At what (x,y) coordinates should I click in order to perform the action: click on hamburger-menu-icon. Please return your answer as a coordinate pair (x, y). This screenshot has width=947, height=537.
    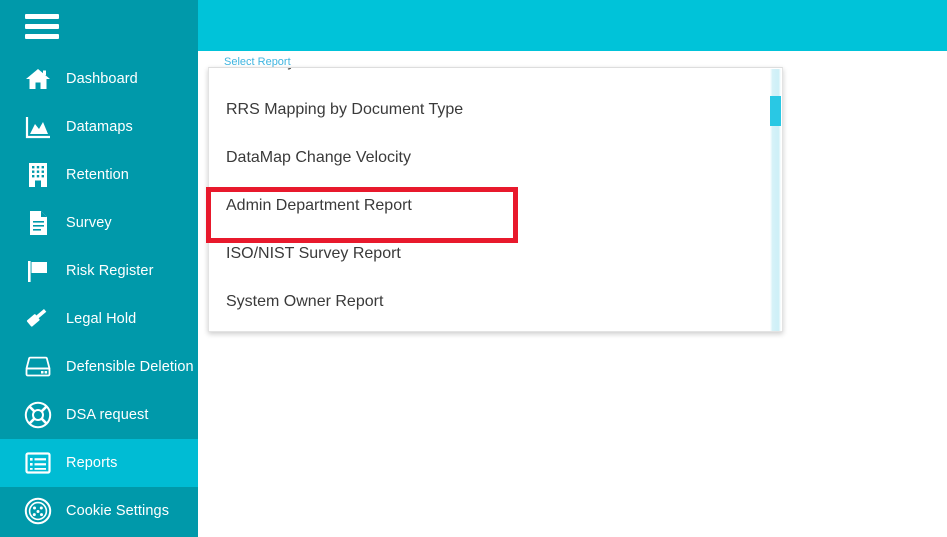
    Looking at the image, I should click on (42, 27).